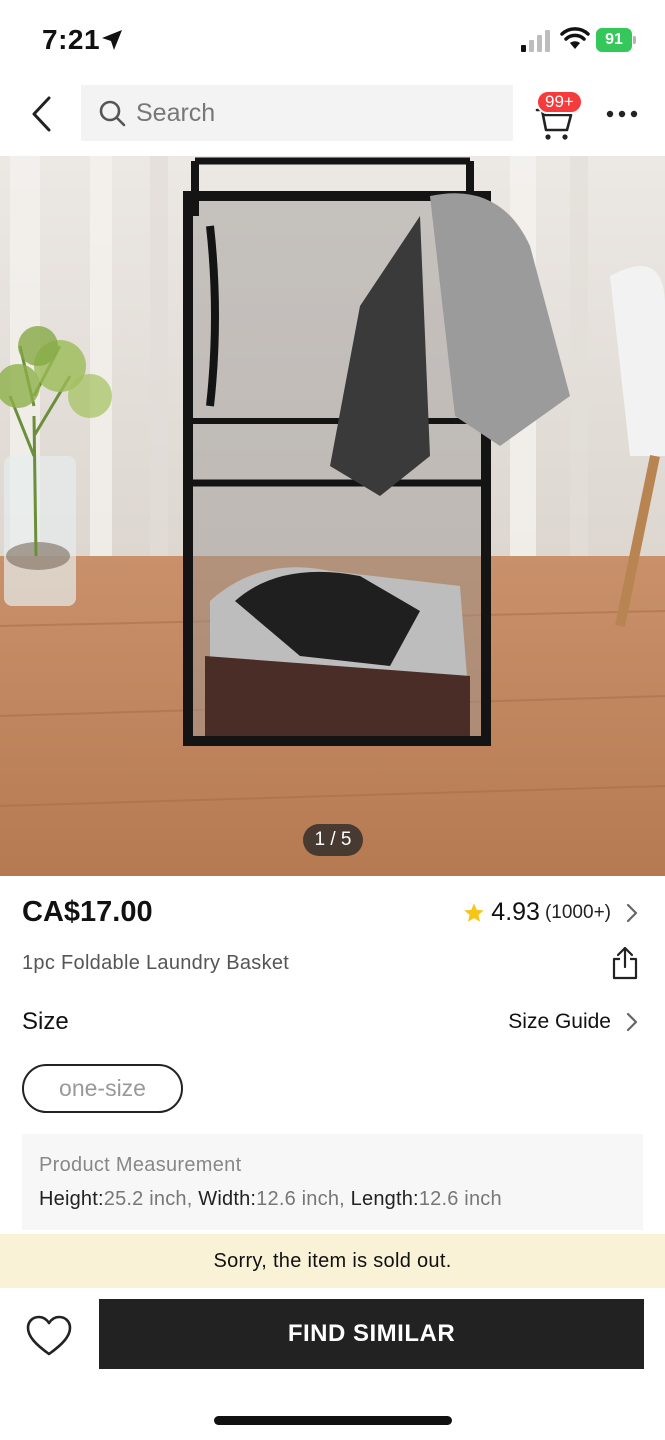  What do you see at coordinates (333, 1420) in the screenshot?
I see `home-indicator` at bounding box center [333, 1420].